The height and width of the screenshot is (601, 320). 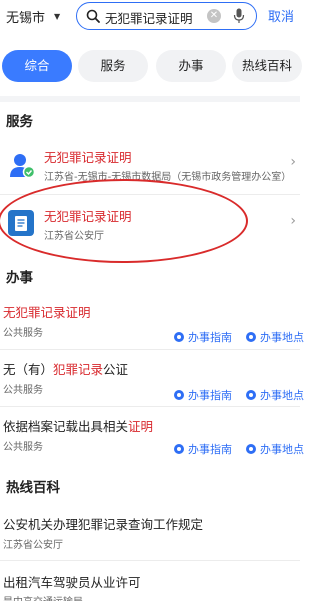 I want to click on city-selector: 无锡市 ▼, so click(x=33, y=16).